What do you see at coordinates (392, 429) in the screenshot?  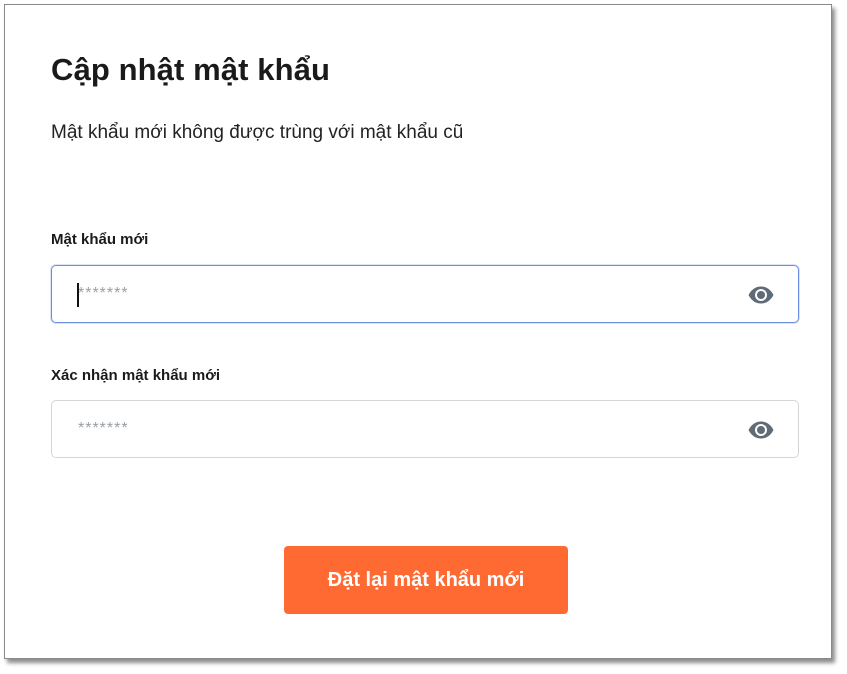 I see `confirm-password-input` at bounding box center [392, 429].